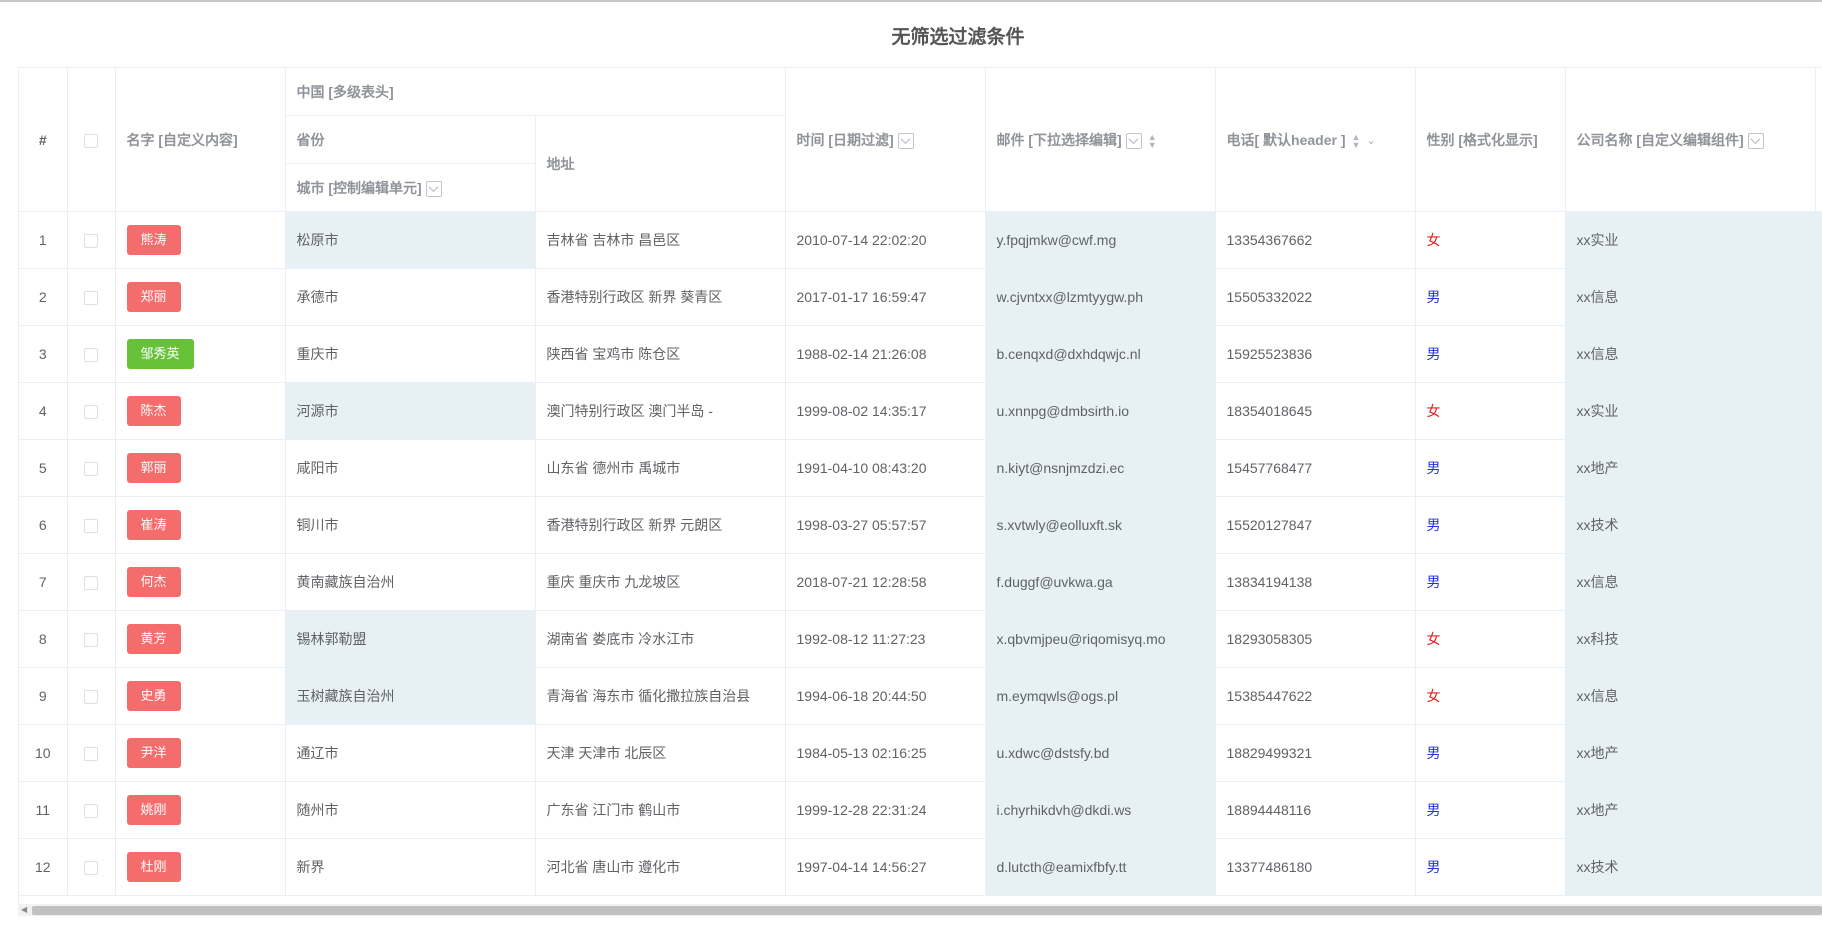 The image size is (1822, 936). Describe the element at coordinates (660, 753) in the screenshot. I see `address-cell: 天津 天津市 北辰区` at that location.